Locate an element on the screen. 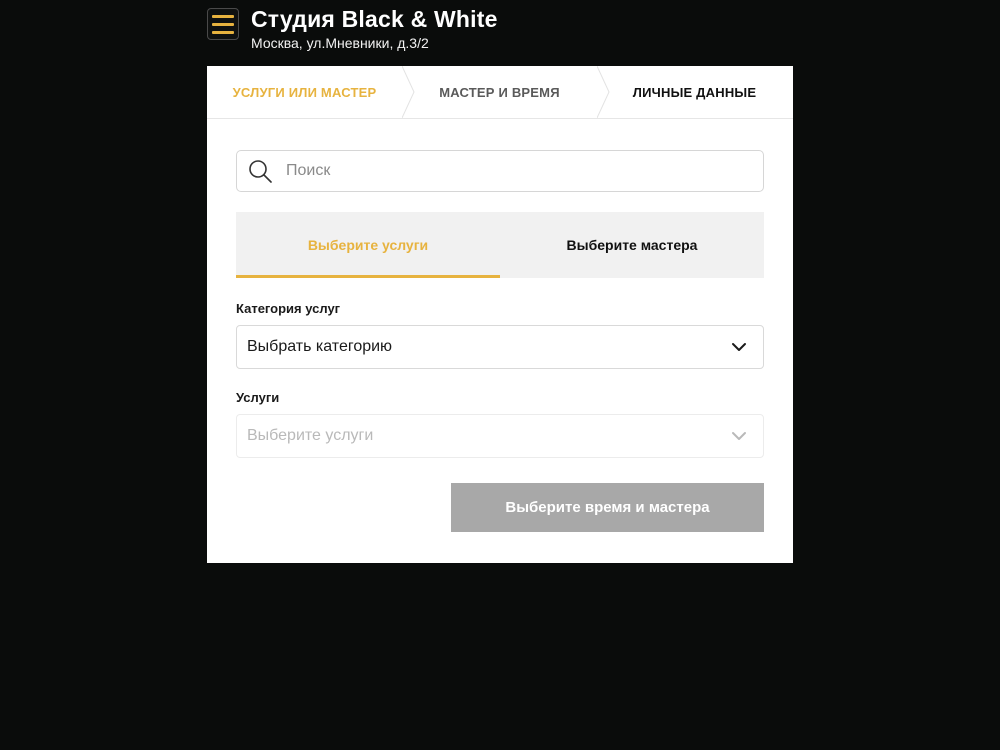 Image resolution: width=1000 pixels, height=750 pixels. tab-select-services: Выберите услуги is located at coordinates (368, 245).